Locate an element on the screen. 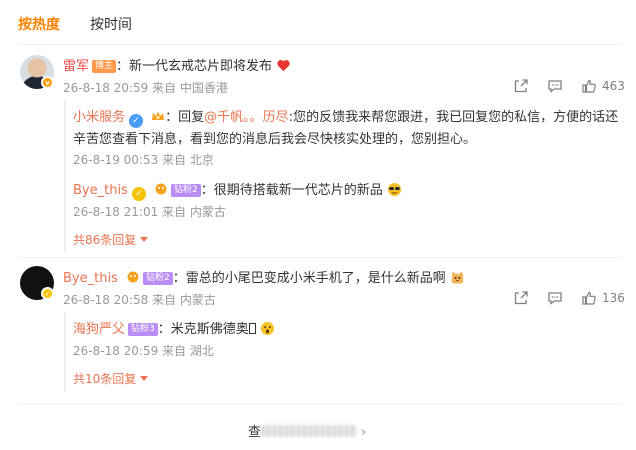 This screenshot has width=636, height=450. mention-link: @千帆。。历尽 is located at coordinates (246, 117).